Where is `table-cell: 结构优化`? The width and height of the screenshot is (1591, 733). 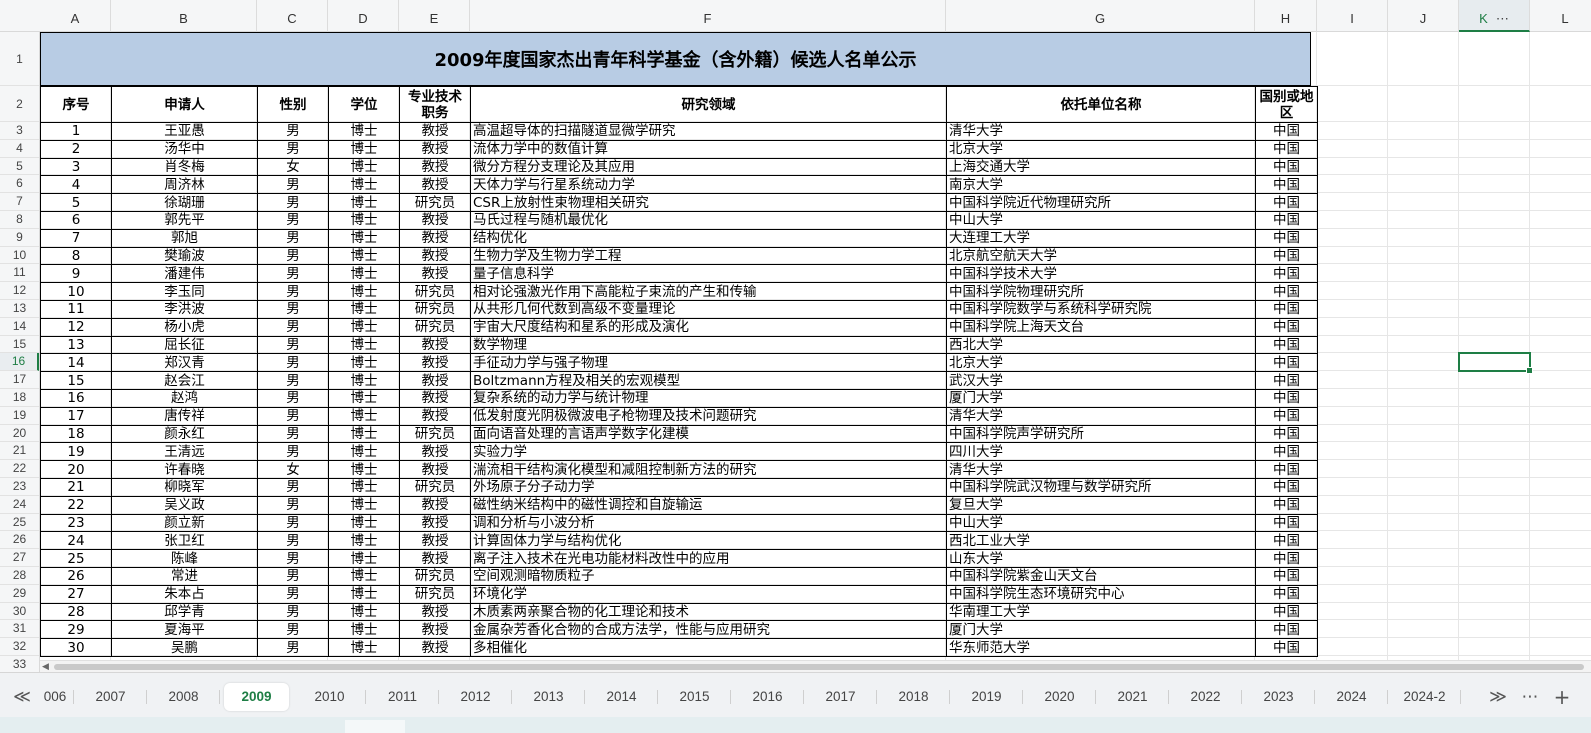
table-cell: 结构优化 is located at coordinates (708, 238).